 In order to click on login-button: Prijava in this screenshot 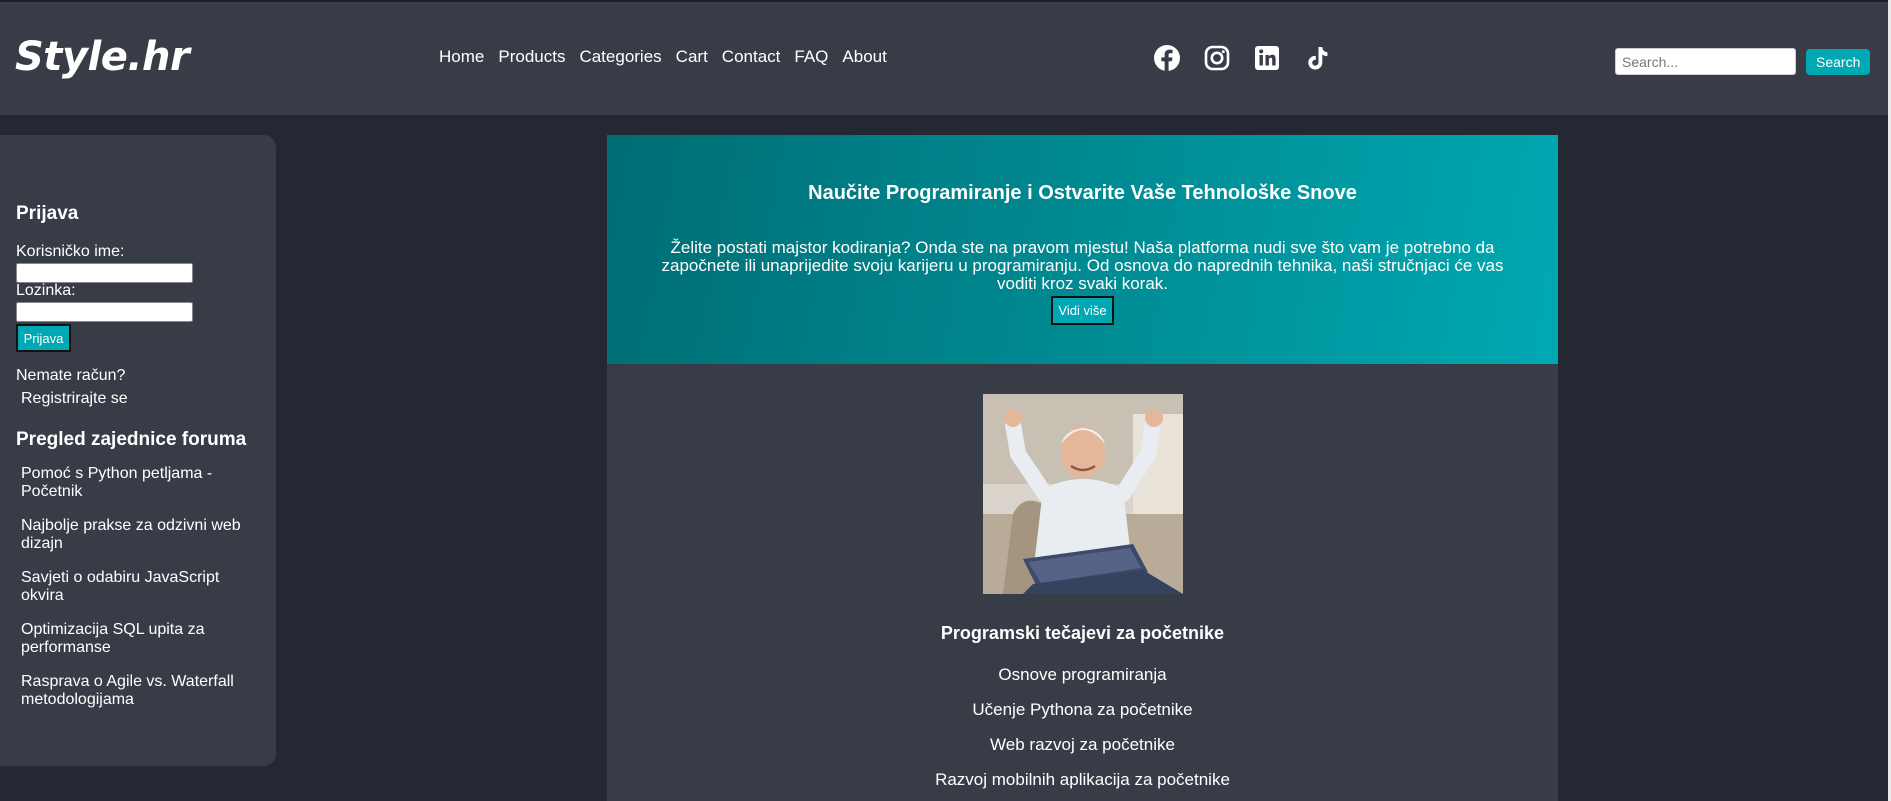, I will do `click(43, 338)`.